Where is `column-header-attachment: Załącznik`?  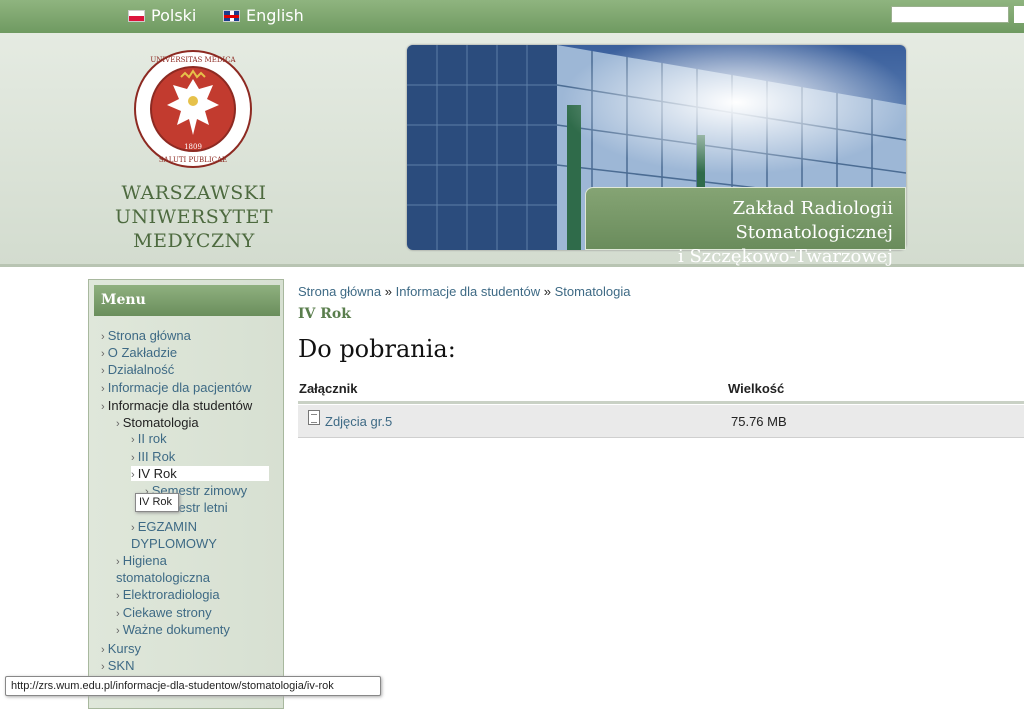
column-header-attachment: Załącznik is located at coordinates (328, 388).